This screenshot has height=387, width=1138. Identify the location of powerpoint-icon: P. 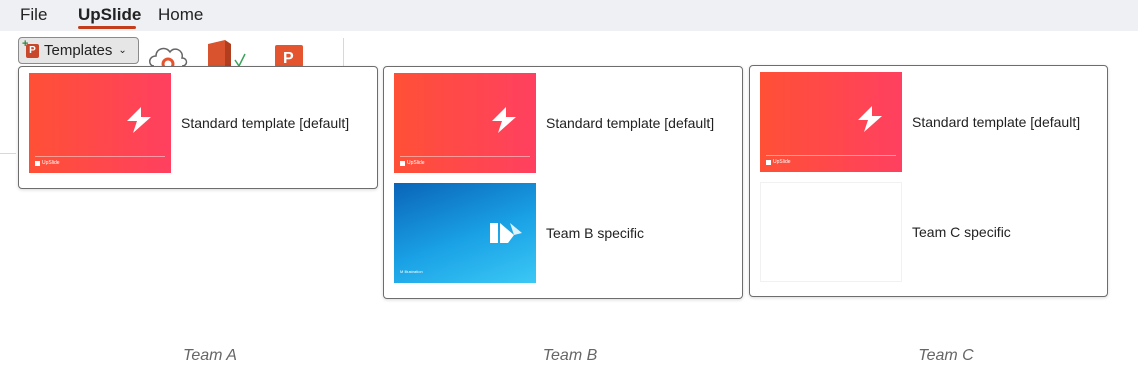
(290, 56).